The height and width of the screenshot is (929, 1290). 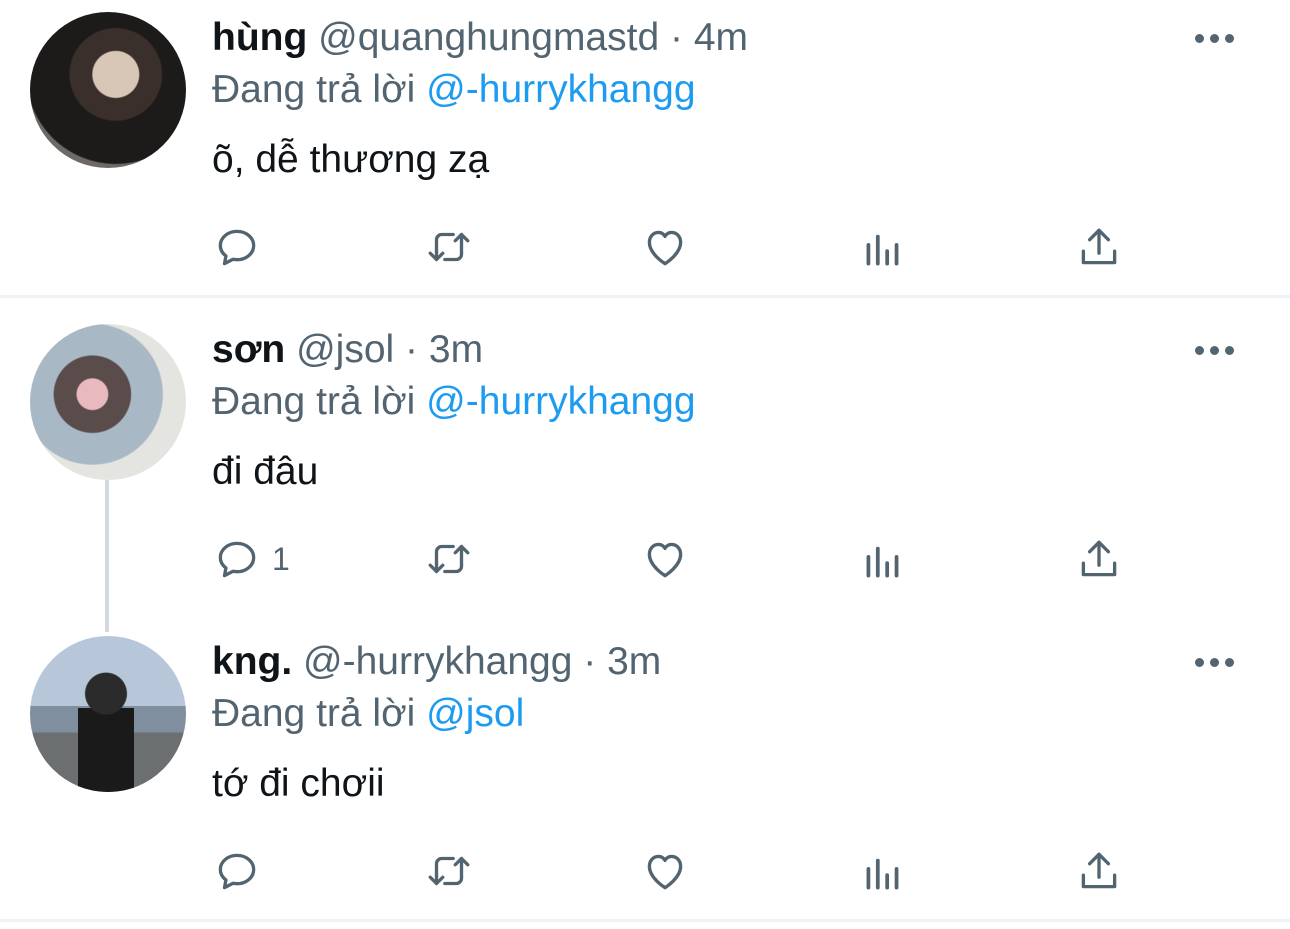 What do you see at coordinates (645, 920) in the screenshot?
I see `divider` at bounding box center [645, 920].